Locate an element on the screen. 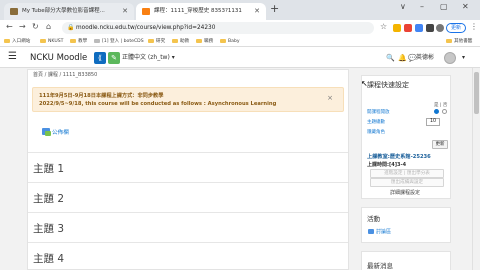 The height and width of the screenshot is (270, 480). back-icon: ← is located at coordinates (9, 26).